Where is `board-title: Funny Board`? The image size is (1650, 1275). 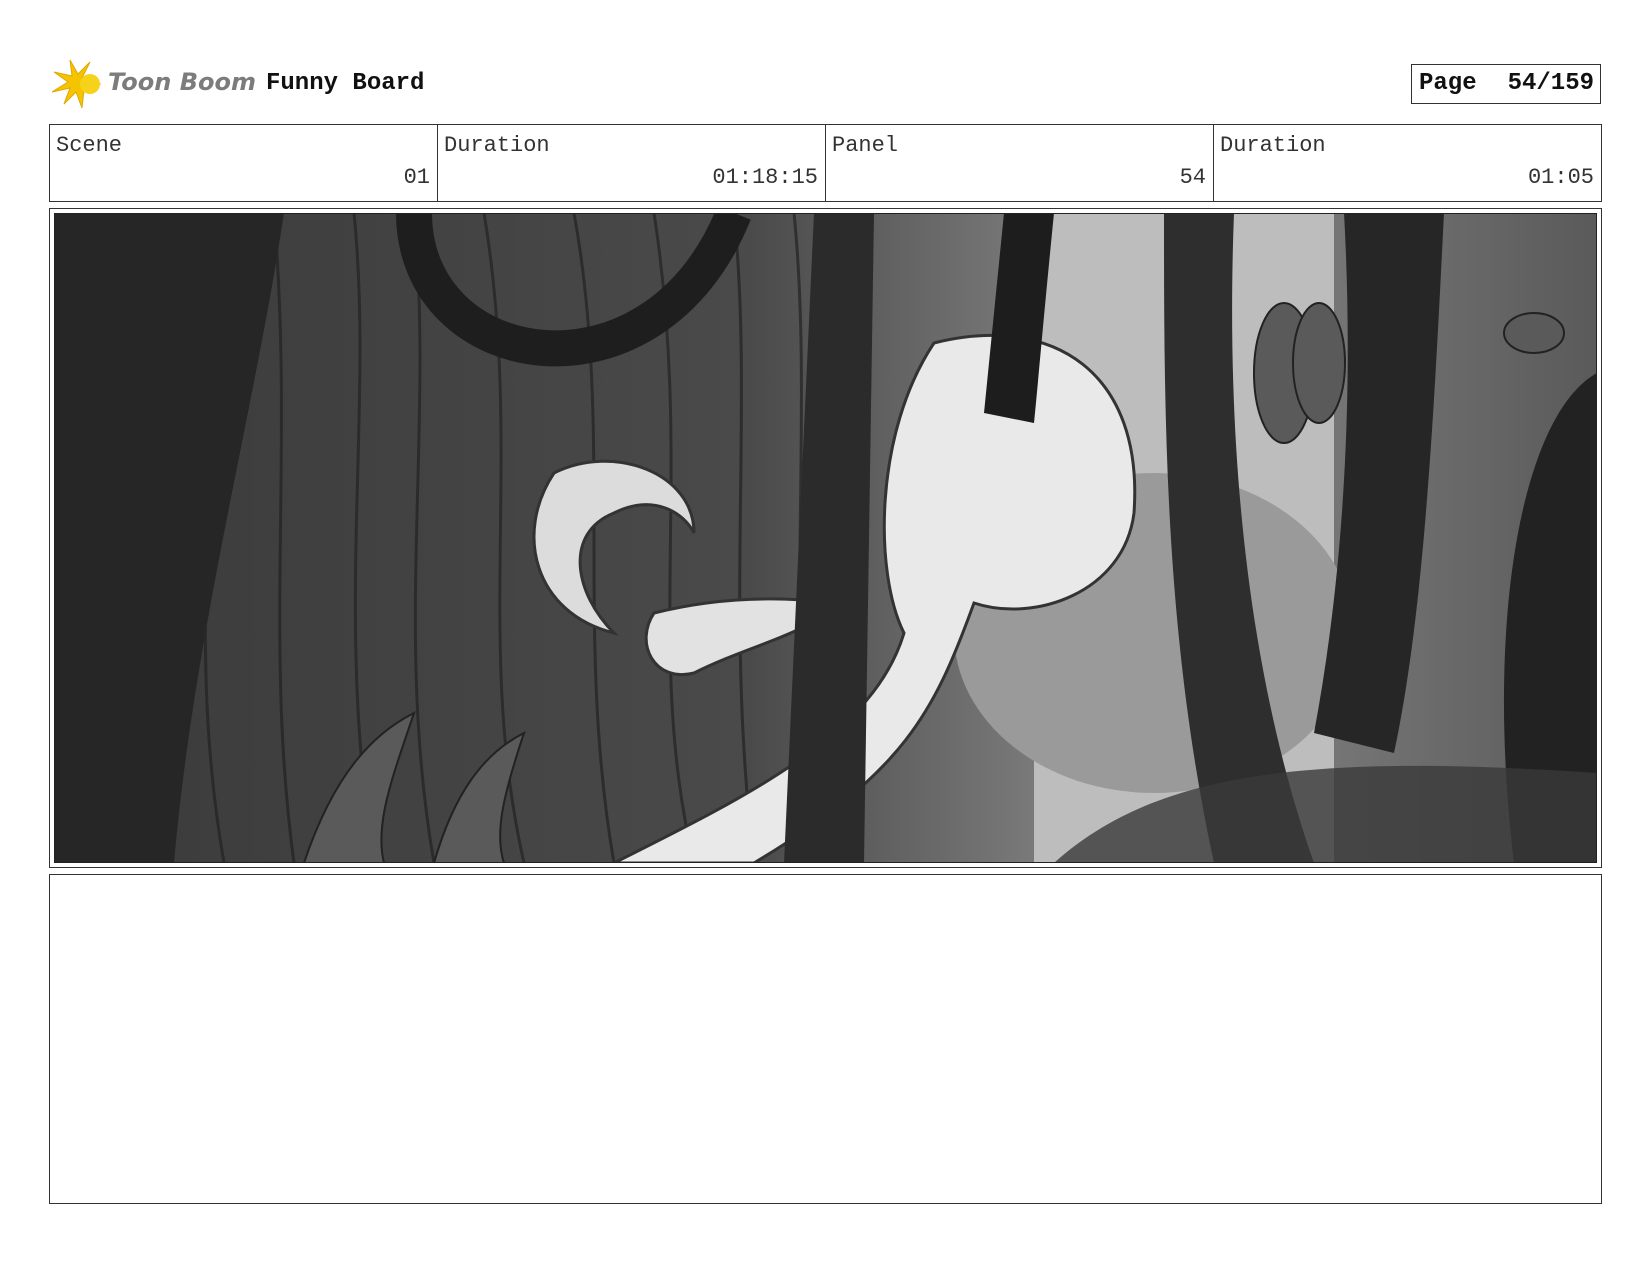 board-title: Funny Board is located at coordinates (345, 83).